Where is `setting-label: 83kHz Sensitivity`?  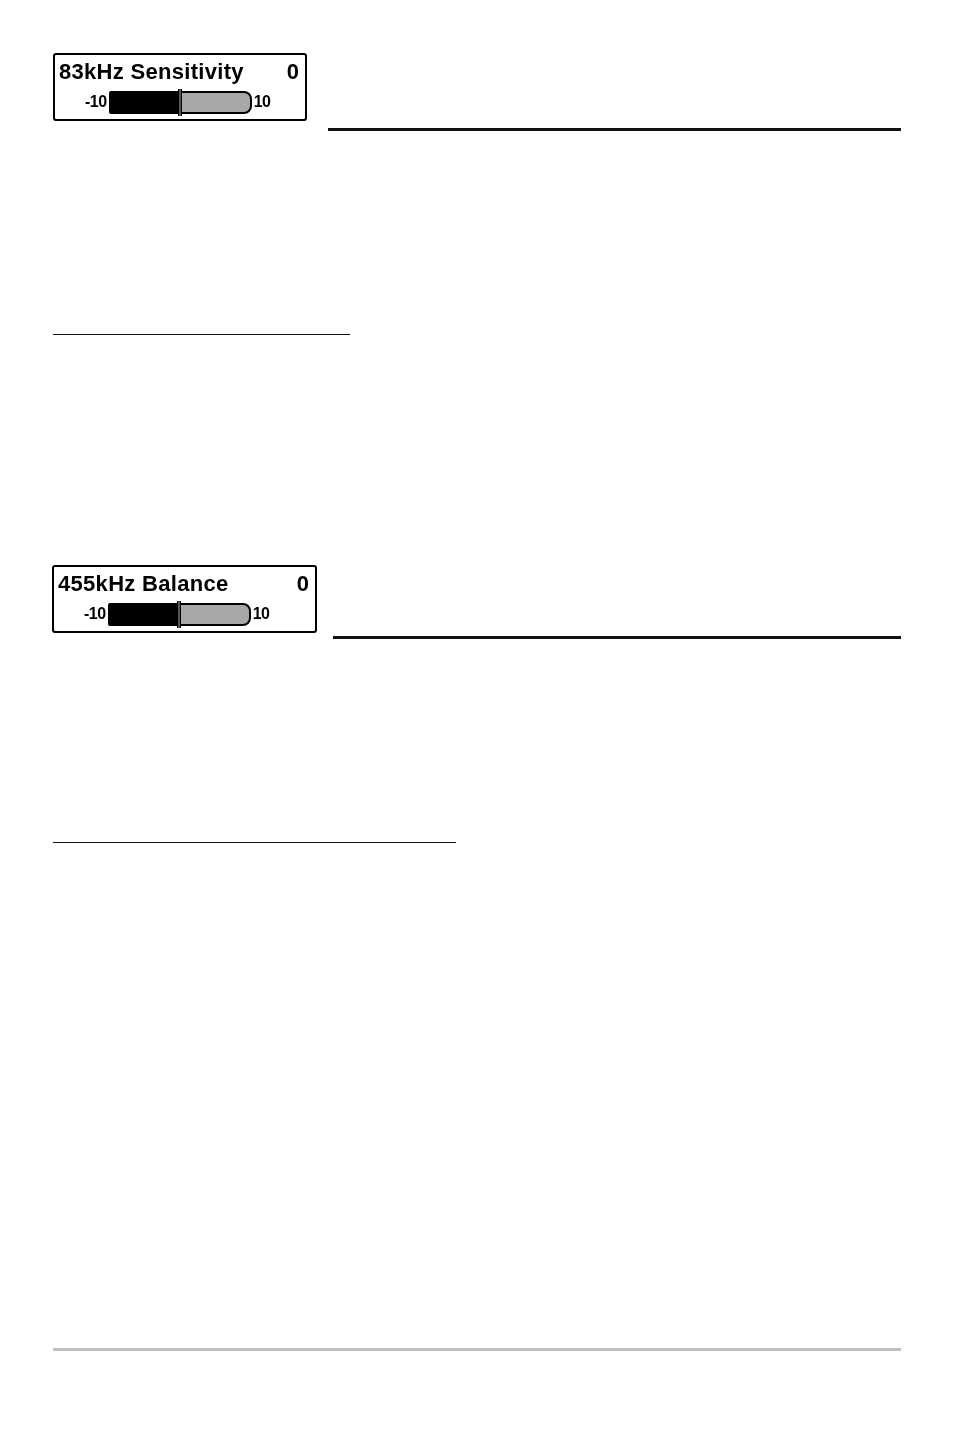 setting-label: 83kHz Sensitivity is located at coordinates (151, 72).